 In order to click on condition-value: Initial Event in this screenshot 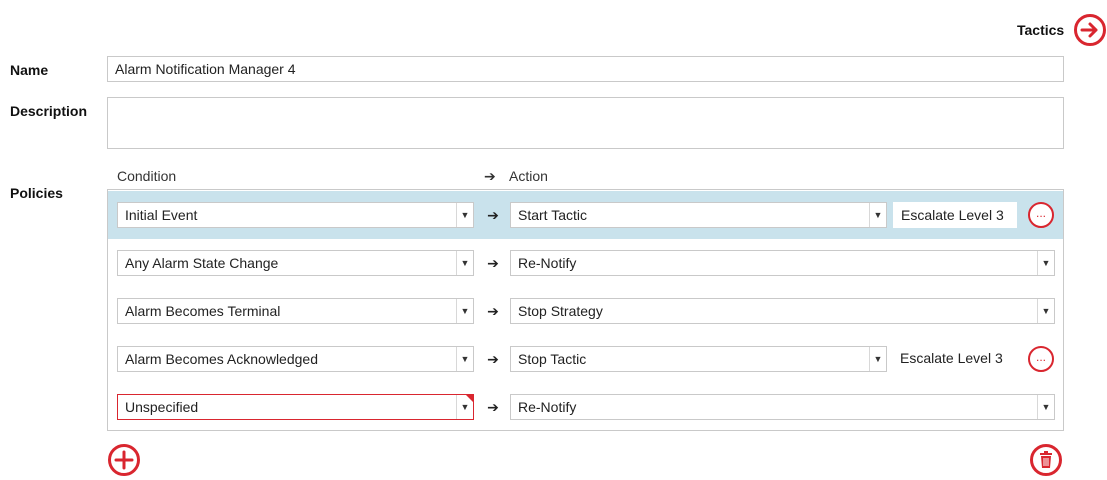, I will do `click(161, 215)`.